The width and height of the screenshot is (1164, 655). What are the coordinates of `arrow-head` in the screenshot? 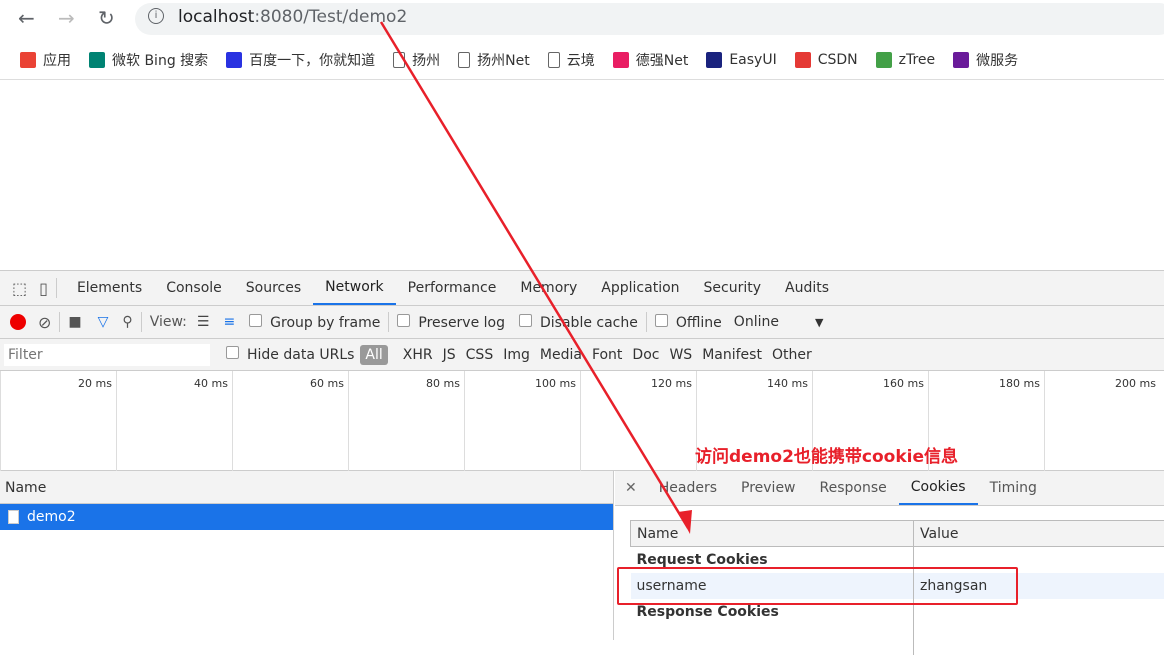 It's located at (685, 522).